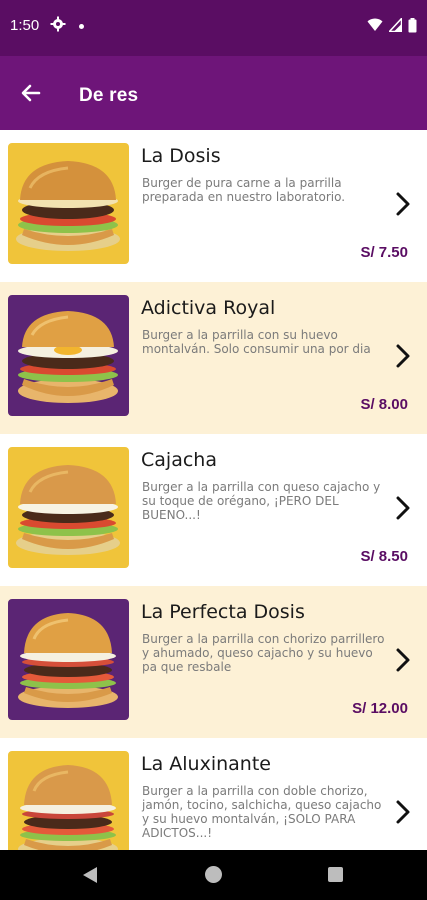 Image resolution: width=427 pixels, height=900 pixels. Describe the element at coordinates (412, 24) in the screenshot. I see `battery-icon` at that location.